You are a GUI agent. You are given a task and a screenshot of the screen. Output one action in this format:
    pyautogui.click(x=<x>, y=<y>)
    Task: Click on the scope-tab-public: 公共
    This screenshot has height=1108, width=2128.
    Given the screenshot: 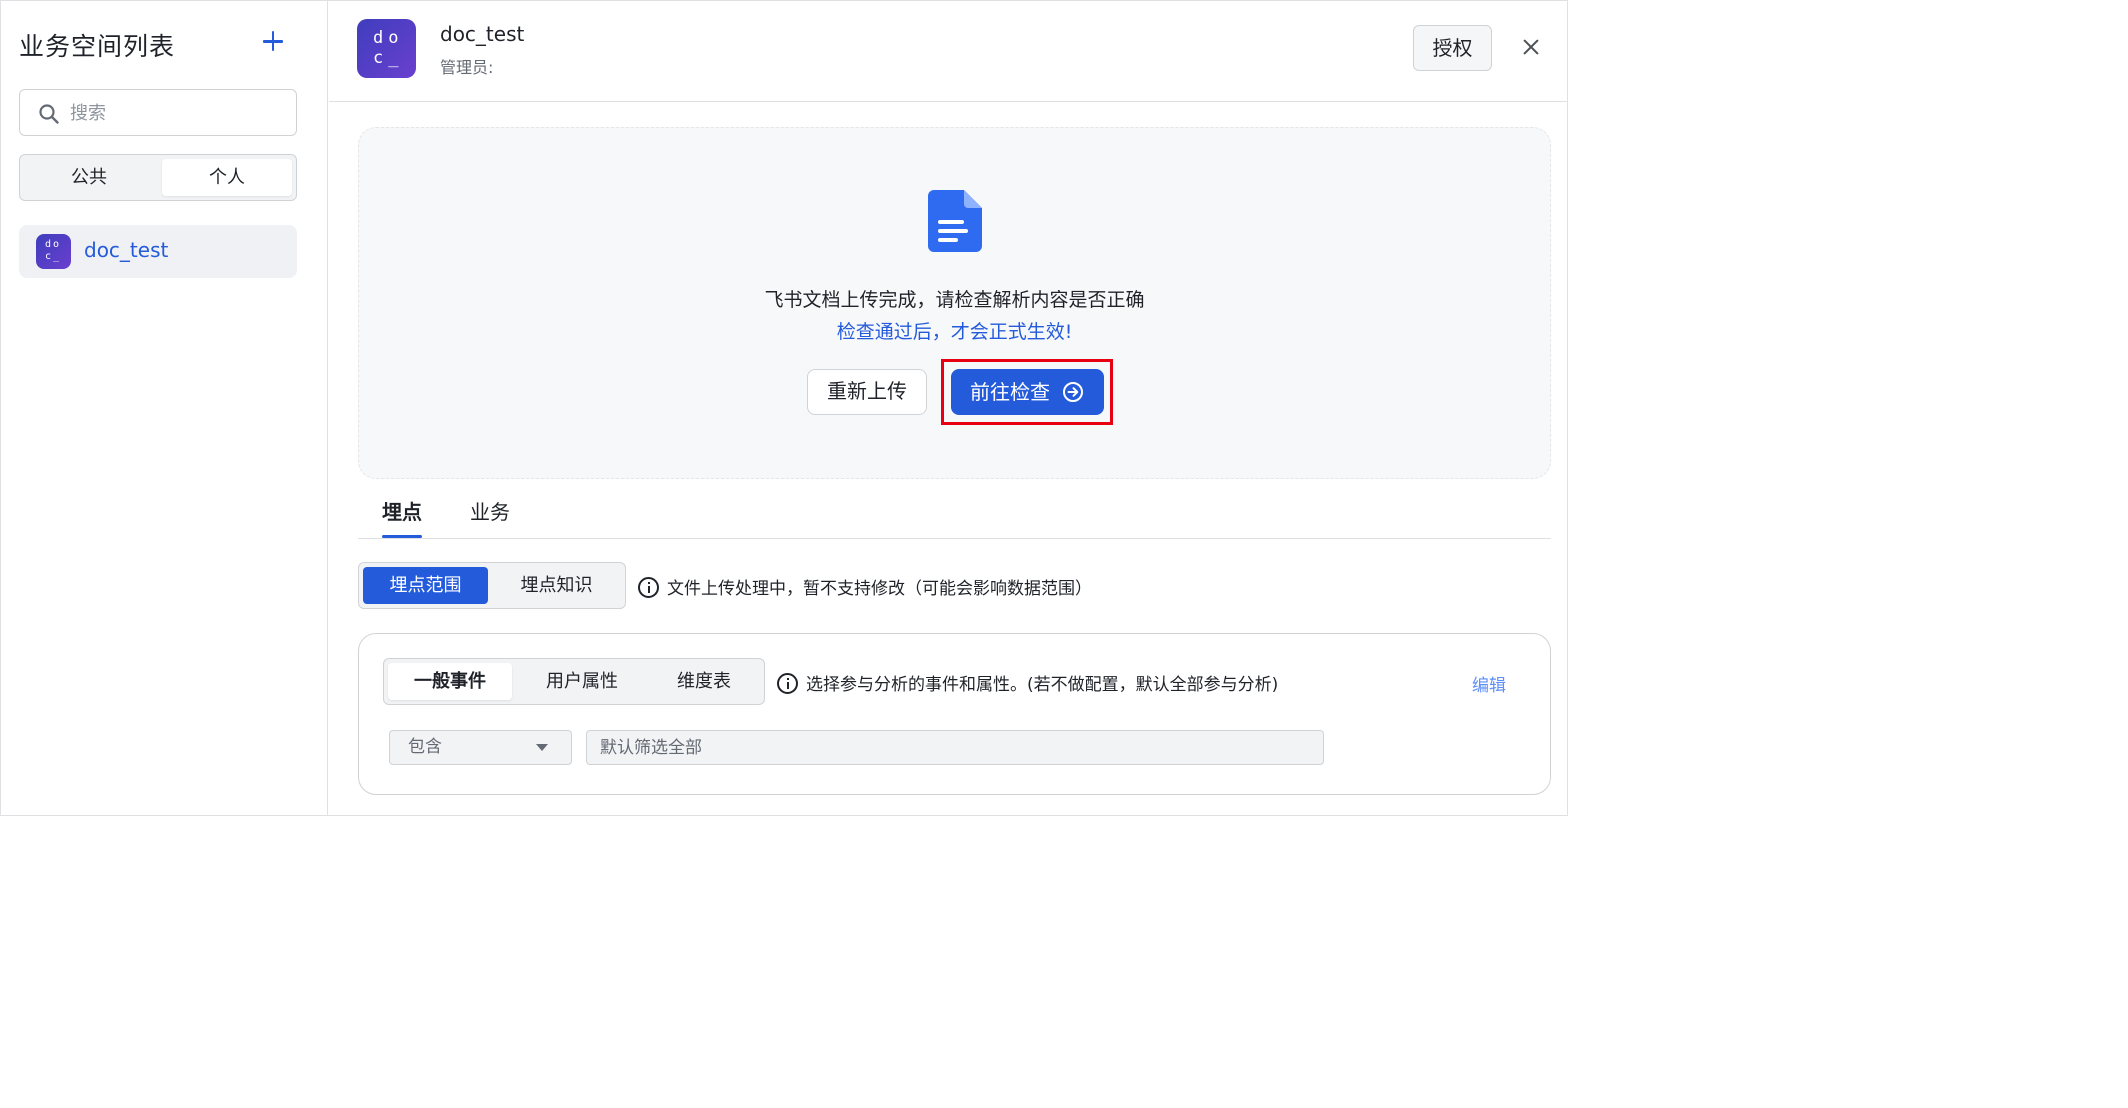 What is the action you would take?
    pyautogui.click(x=89, y=177)
    